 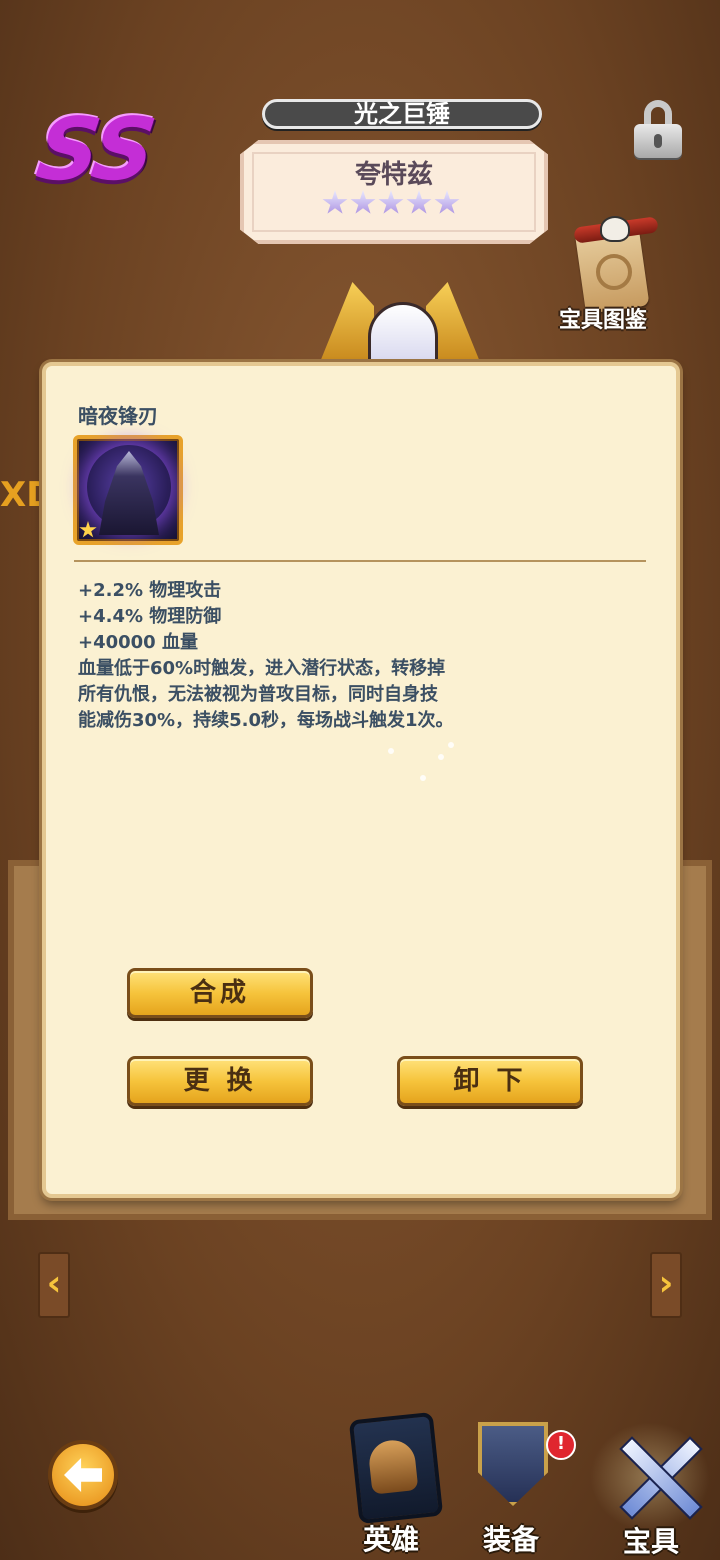 What do you see at coordinates (88, 529) in the screenshot?
I see `item-star-icon` at bounding box center [88, 529].